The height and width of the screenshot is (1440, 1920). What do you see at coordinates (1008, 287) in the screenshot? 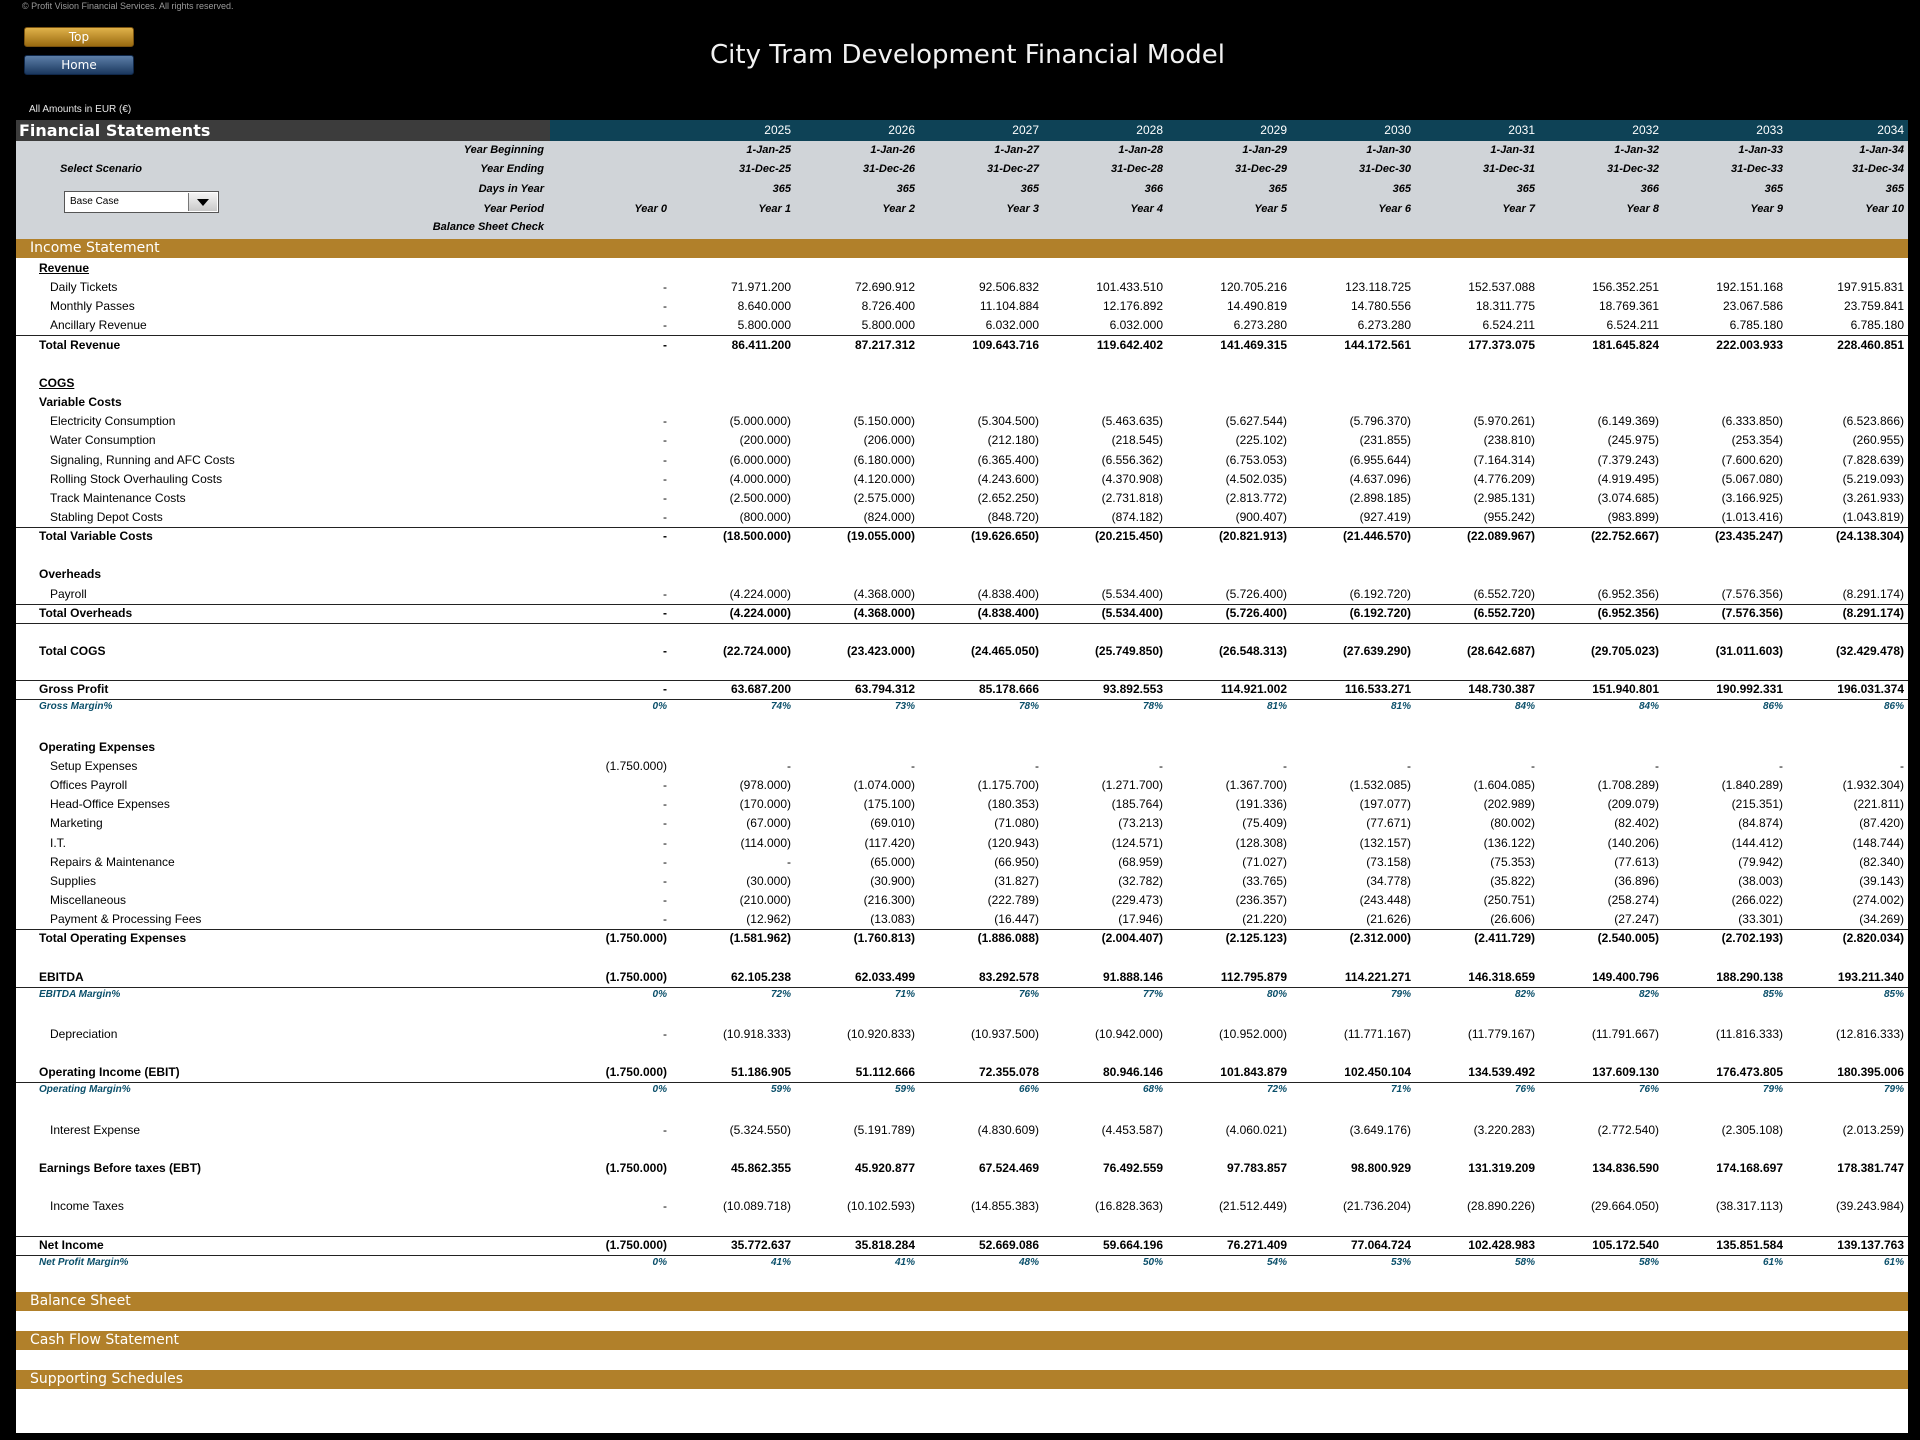
I see `row-value: 92.506.832` at bounding box center [1008, 287].